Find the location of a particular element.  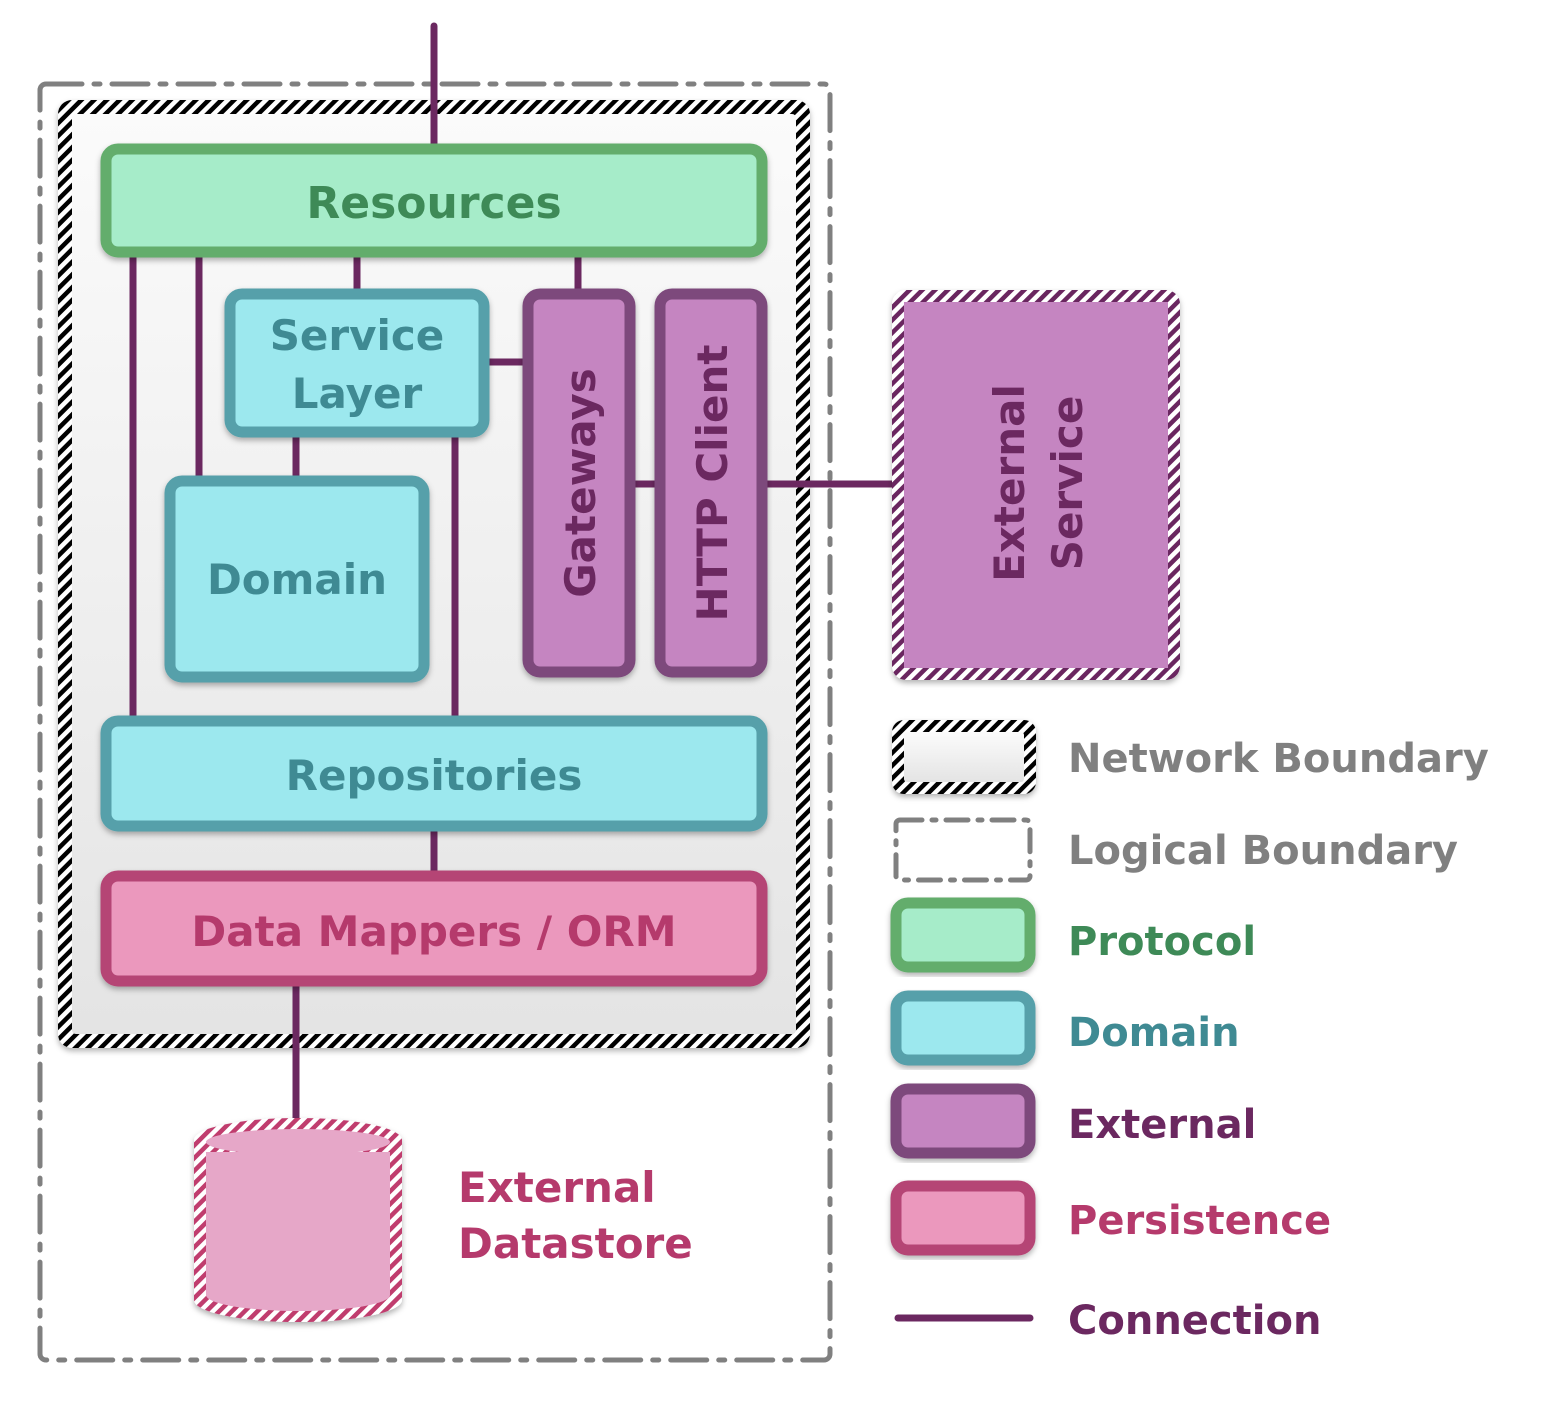

data-mappers-label: Data Mappers / ORM is located at coordinates (433, 931).